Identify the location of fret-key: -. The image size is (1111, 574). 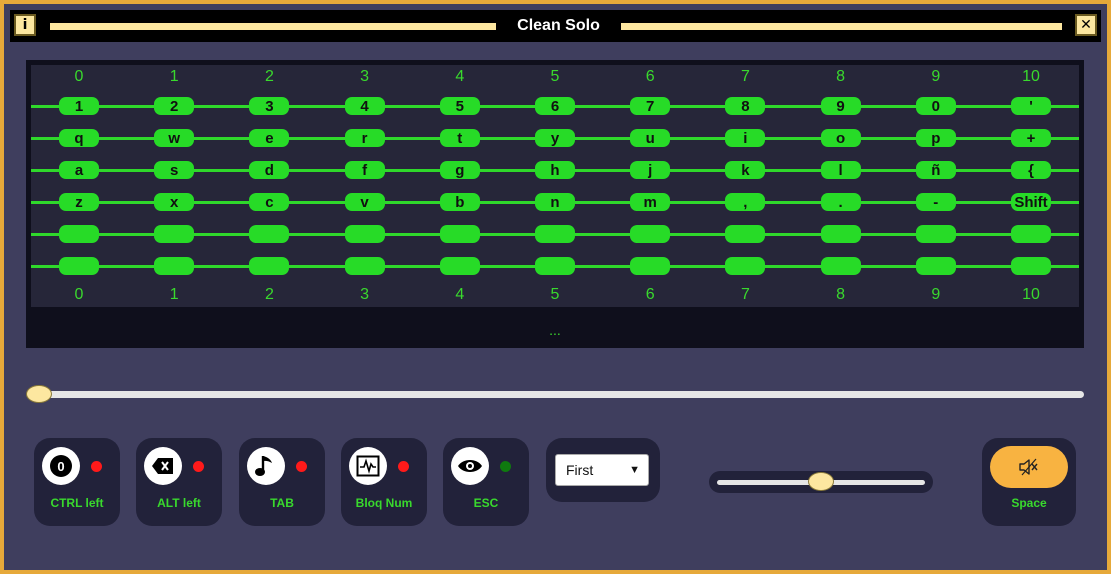
(935, 202).